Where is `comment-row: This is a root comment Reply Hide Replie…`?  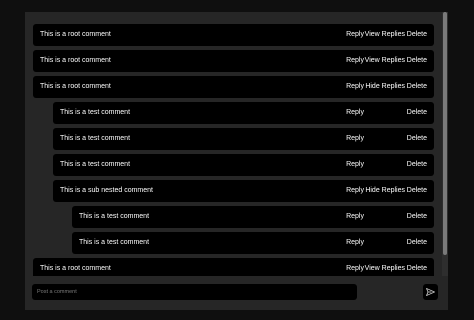
comment-row: This is a root comment Reply Hide Replie… is located at coordinates (233, 87).